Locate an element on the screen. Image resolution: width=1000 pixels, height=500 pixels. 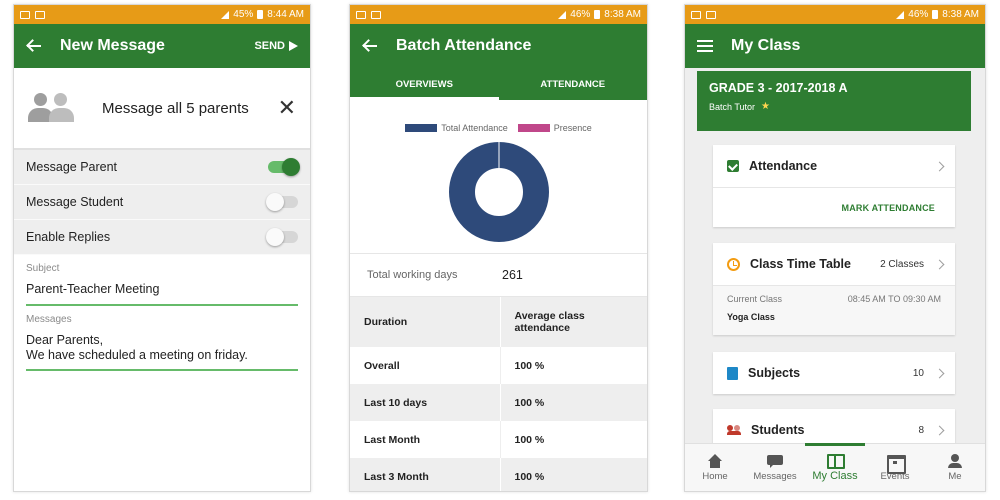
legend-item-presence: Presence is located at coordinates (554, 128).